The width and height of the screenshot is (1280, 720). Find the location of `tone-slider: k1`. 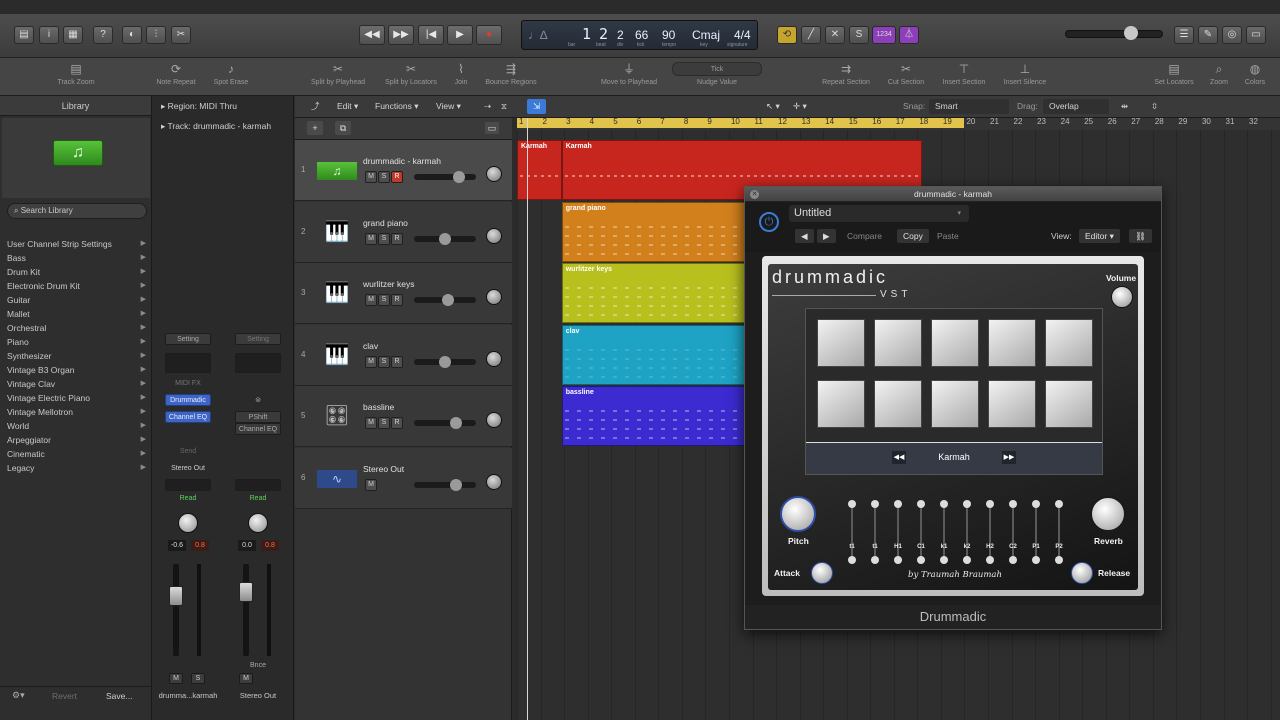

tone-slider: k1 is located at coordinates (944, 532).